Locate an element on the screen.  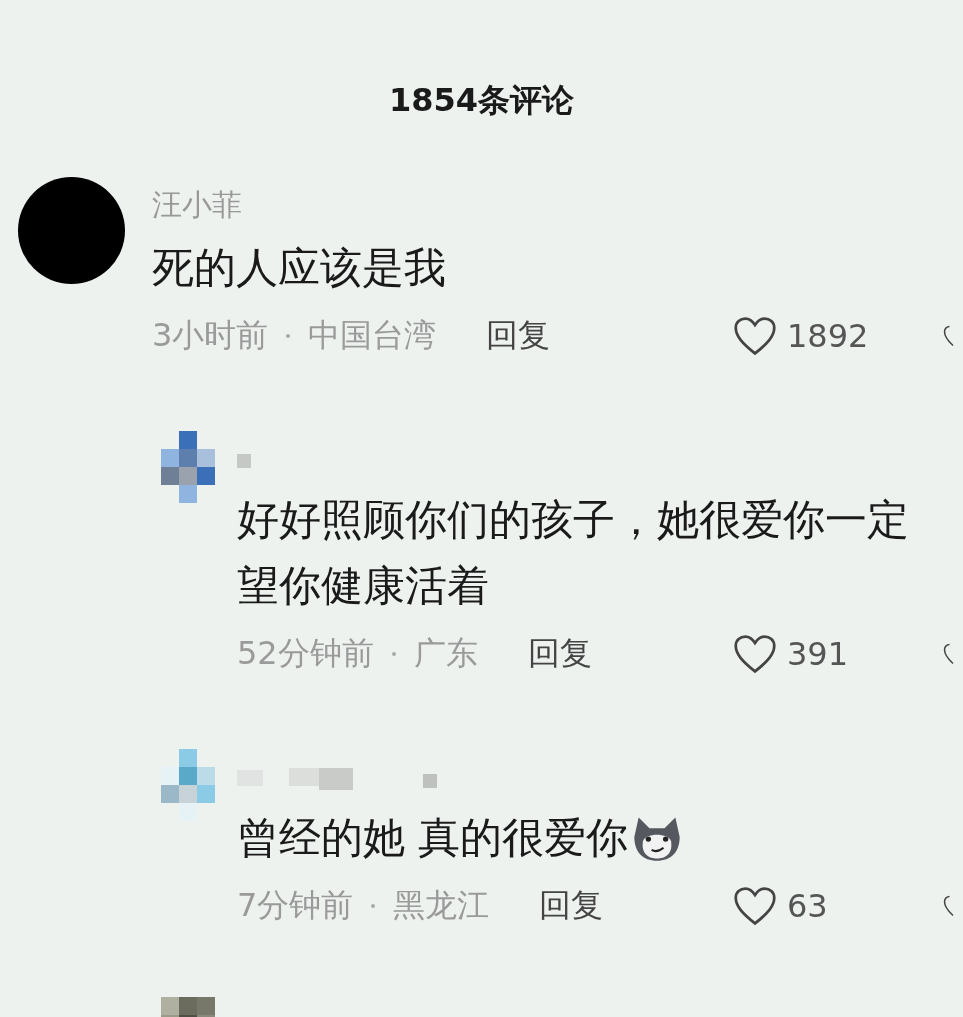
comment-location: 广东 is located at coordinates (445, 654).